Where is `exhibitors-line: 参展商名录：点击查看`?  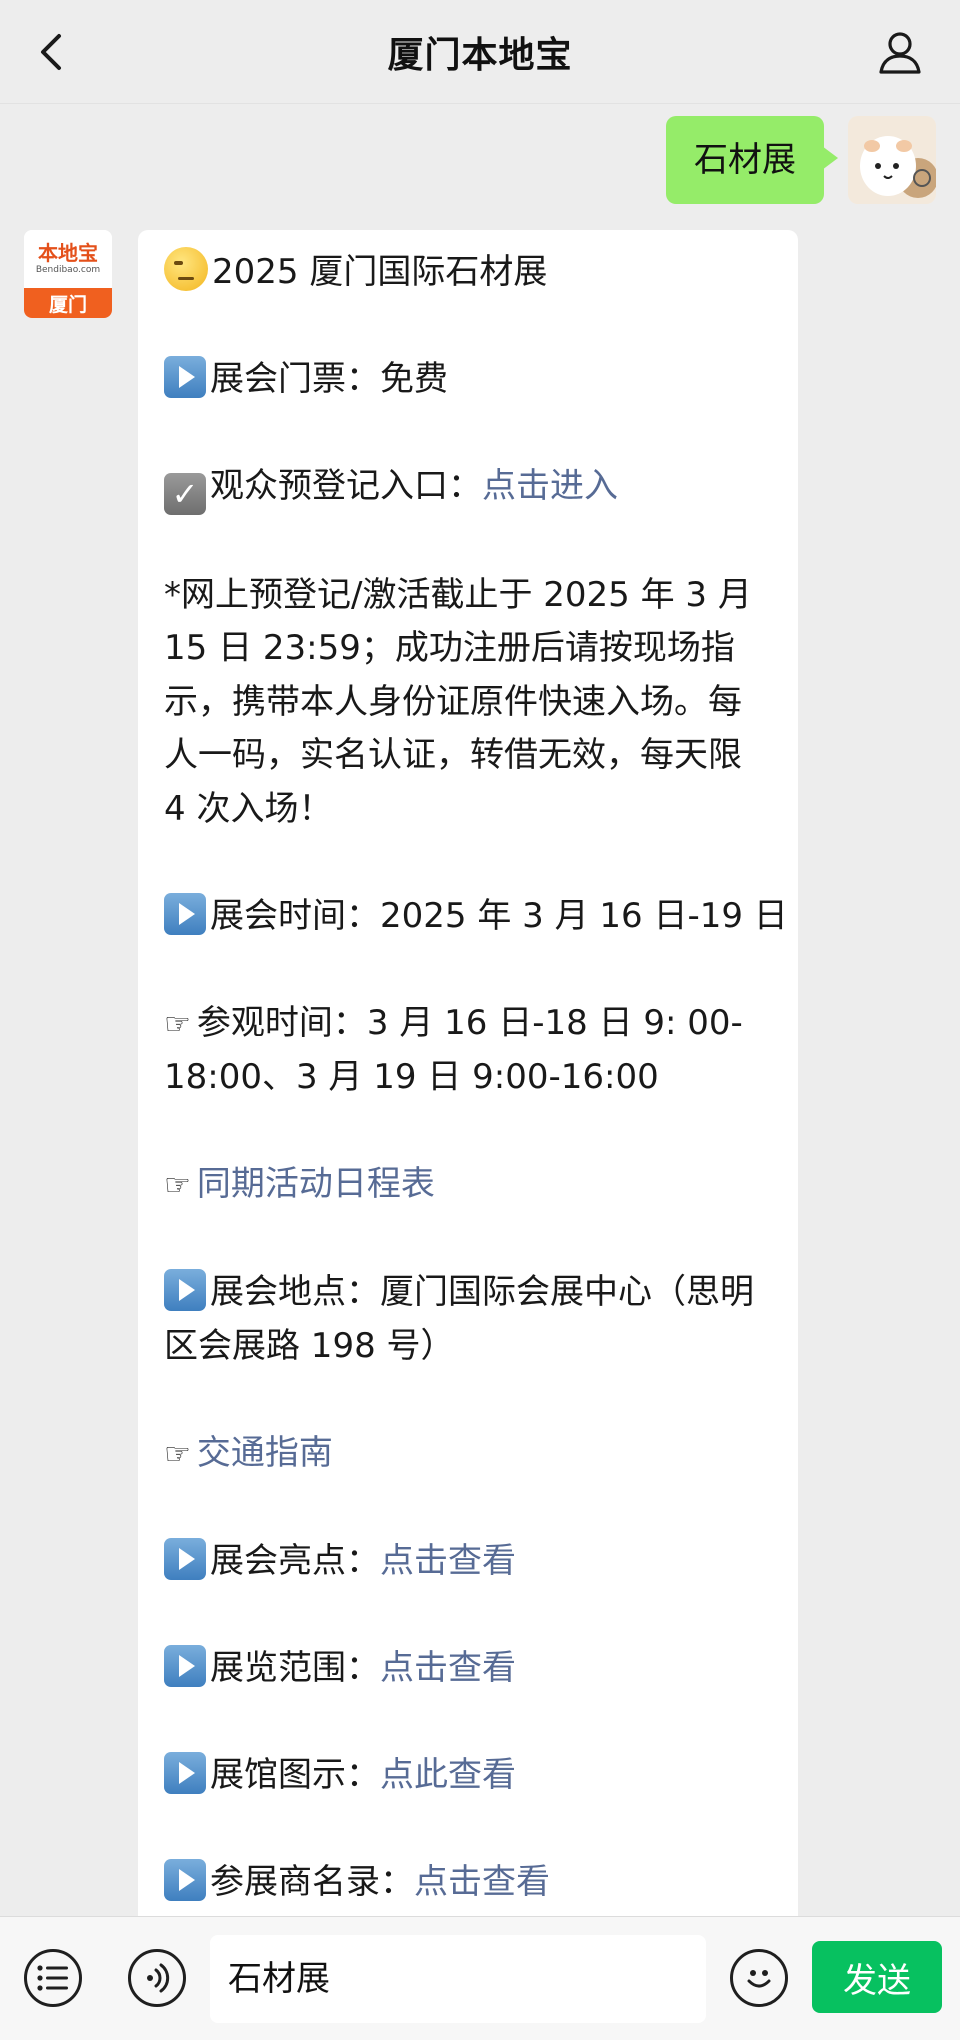 exhibitors-line: 参展商名录：点击查看 is located at coordinates (468, 1883).